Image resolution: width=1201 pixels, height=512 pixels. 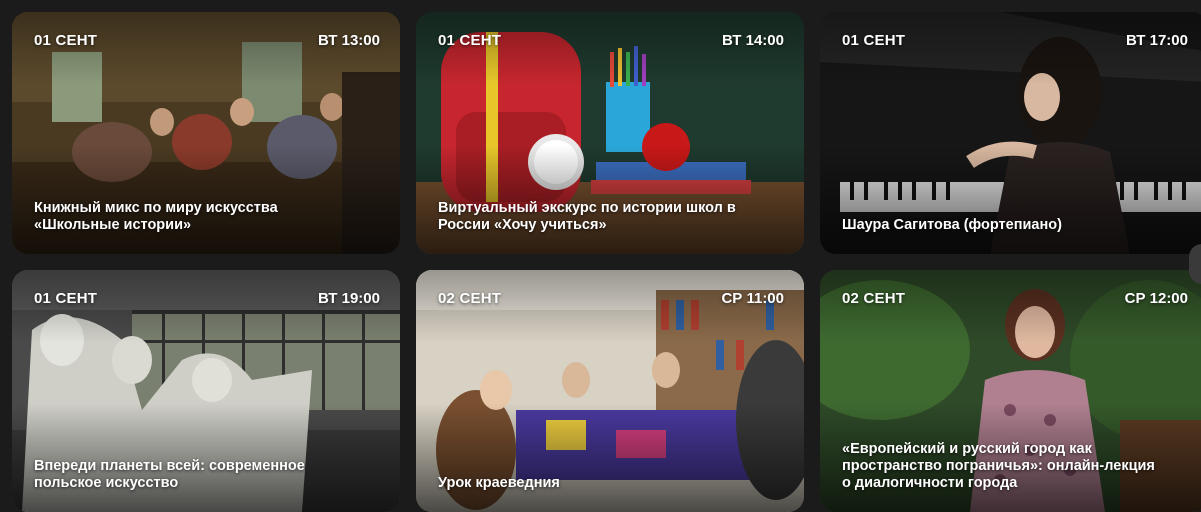 I want to click on event-time: ВТ 14:00, so click(x=753, y=40).